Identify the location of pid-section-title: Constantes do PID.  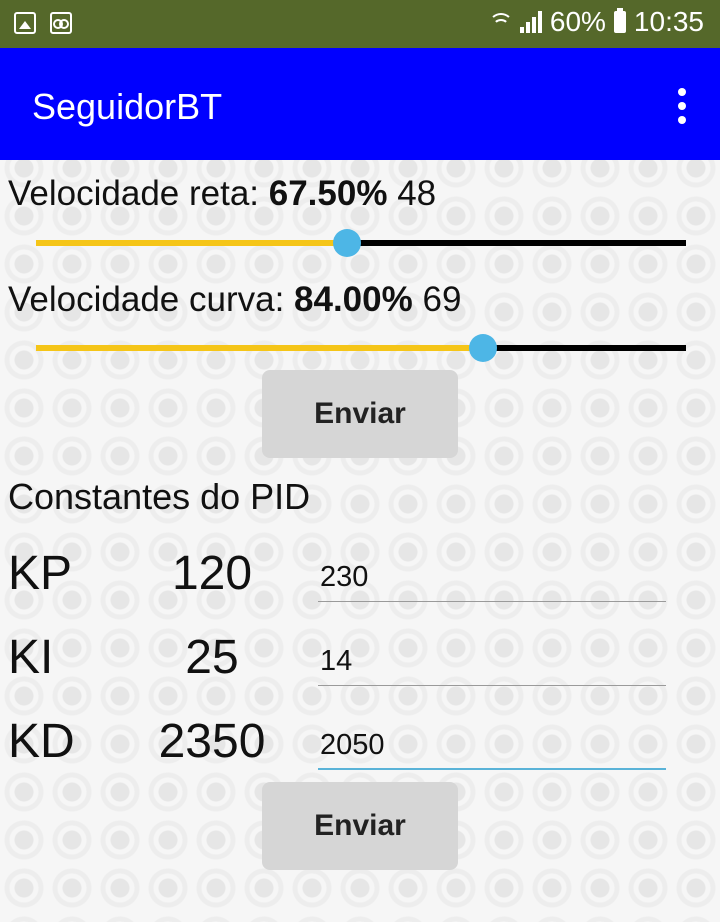
(159, 496).